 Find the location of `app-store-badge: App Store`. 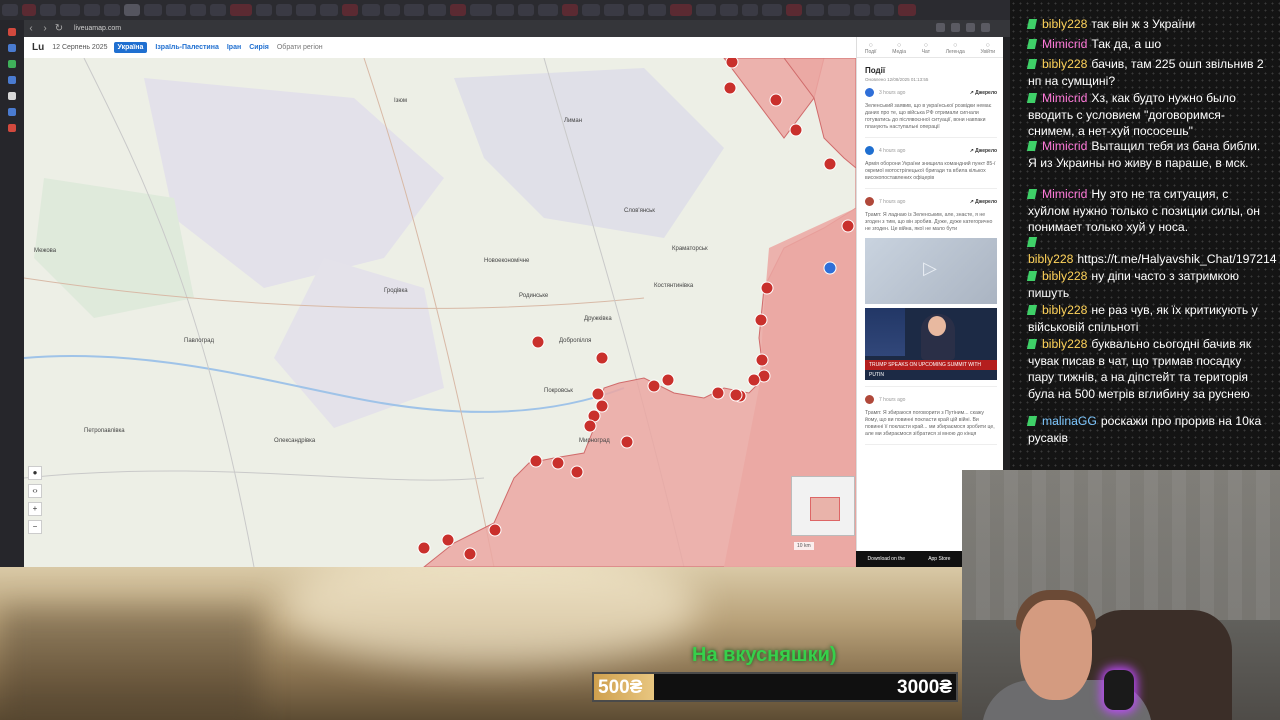

app-store-badge: App Store is located at coordinates (939, 559).